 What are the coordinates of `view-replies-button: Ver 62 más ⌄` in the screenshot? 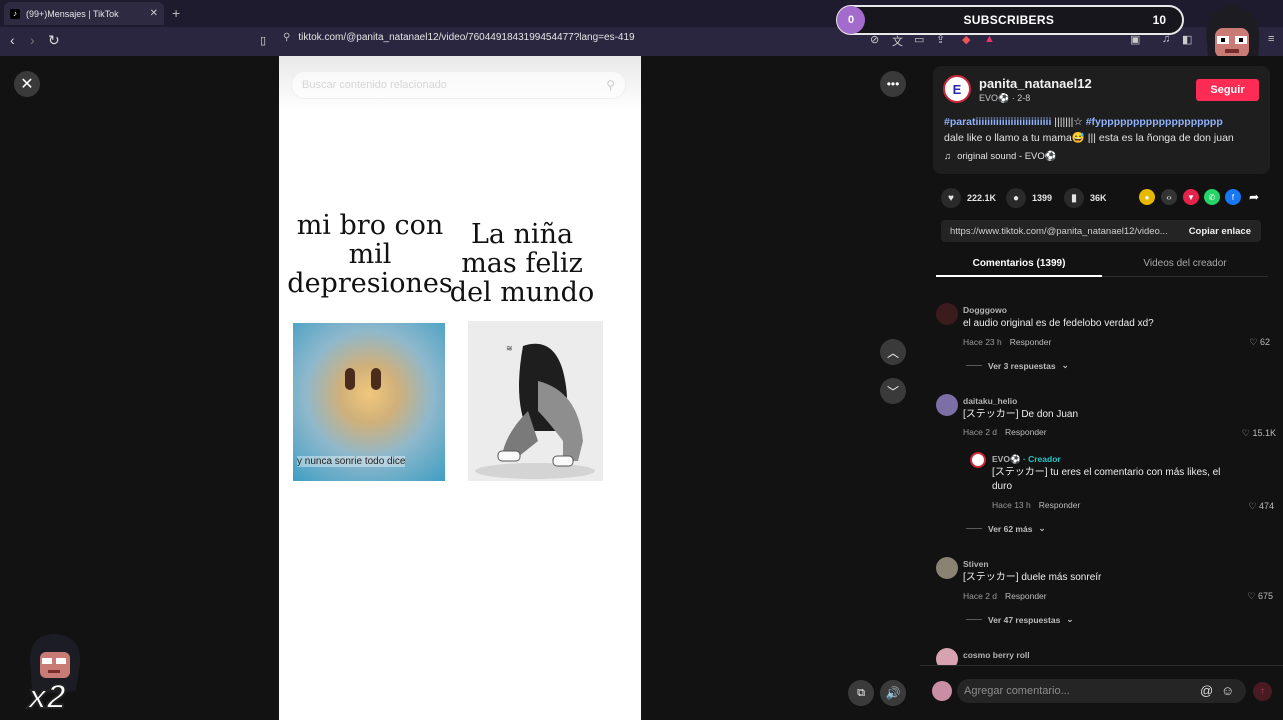 It's located at (1006, 528).